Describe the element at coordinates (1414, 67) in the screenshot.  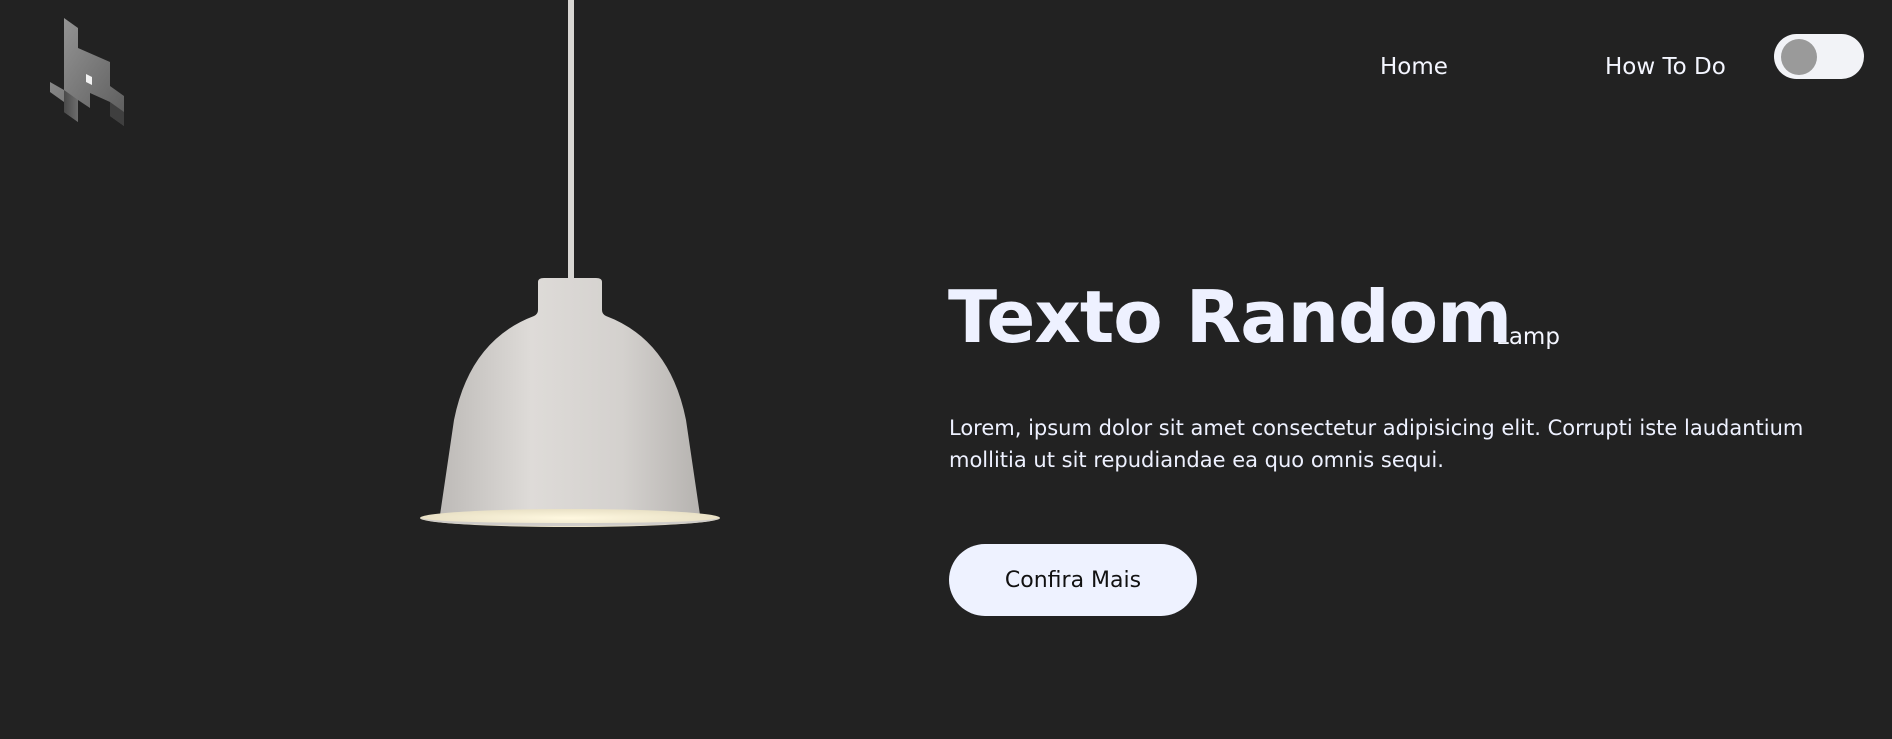
I see `nav-link-home: Home` at that location.